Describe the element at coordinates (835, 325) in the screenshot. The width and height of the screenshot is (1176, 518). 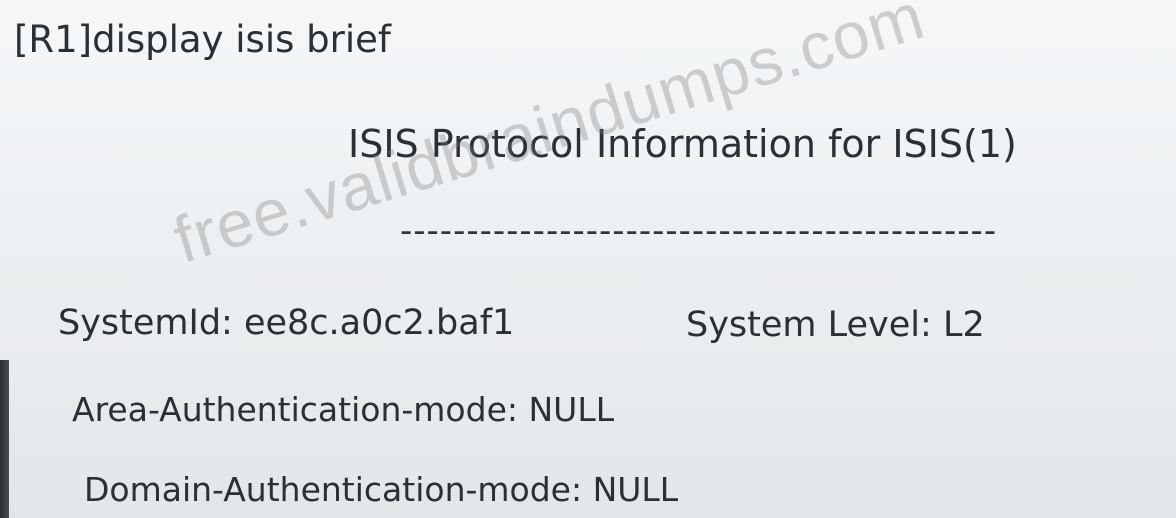
I see `system-level: System Level: L2` at that location.